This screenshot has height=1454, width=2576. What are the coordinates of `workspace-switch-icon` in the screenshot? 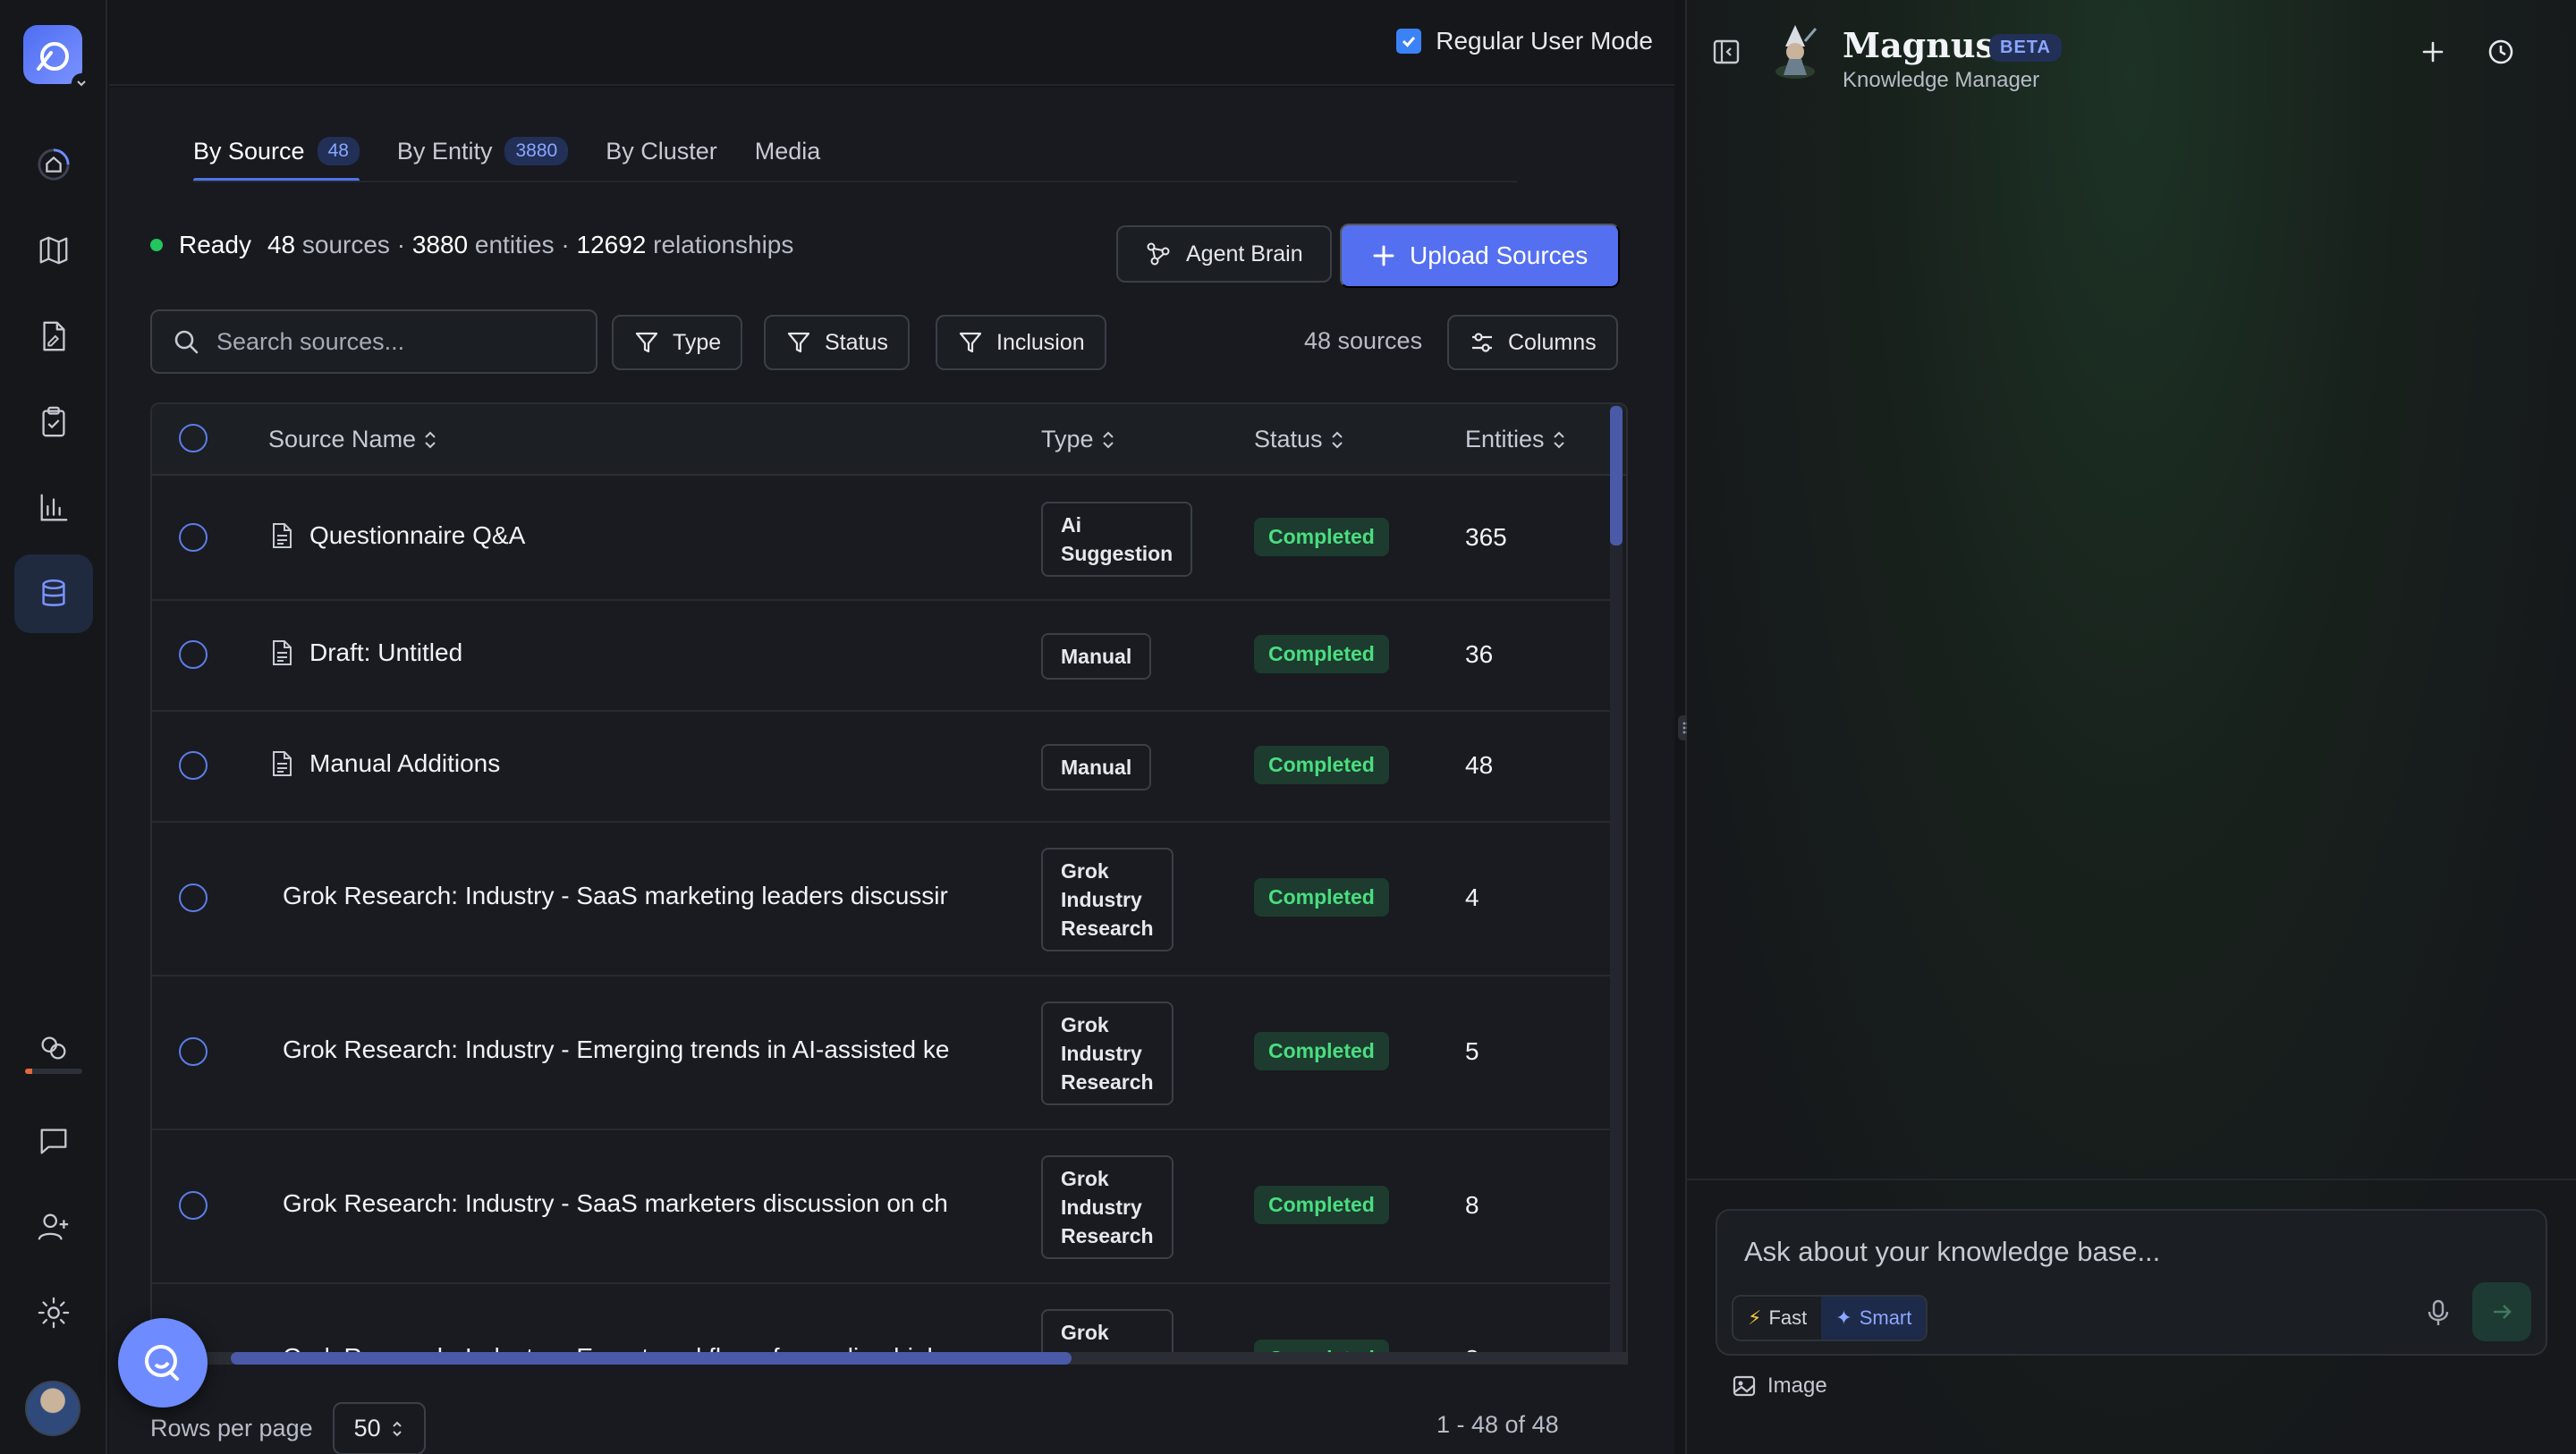 It's located at (81, 83).